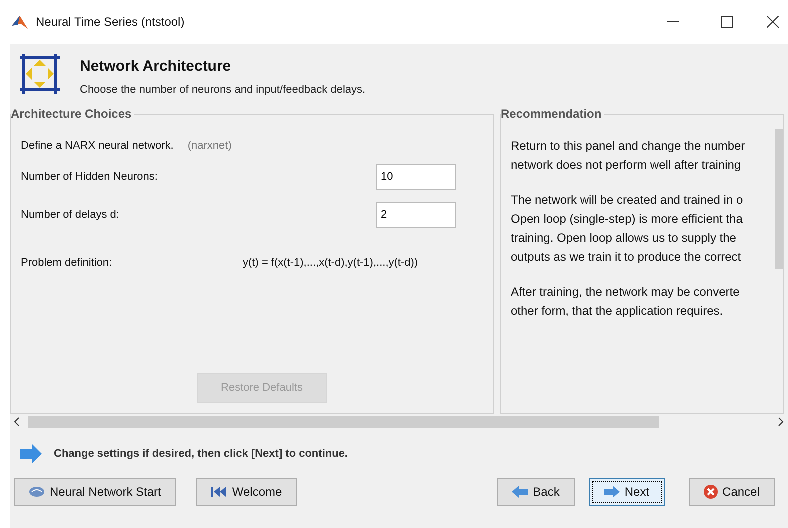  What do you see at coordinates (627, 229) in the screenshot?
I see `recommendation-text: The network will be created and trained in o Open loop (single-step) is more efficient tha training. Open loop allows us to supply the outputs as we train it to produce the correct` at bounding box center [627, 229].